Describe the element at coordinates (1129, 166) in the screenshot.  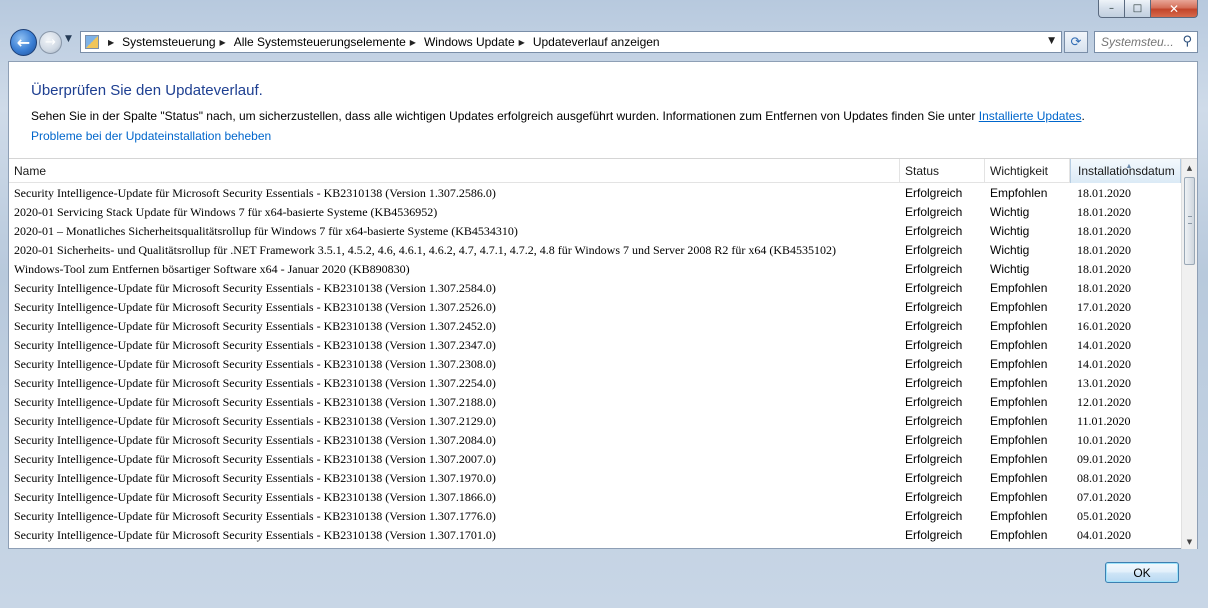
I see `sort-ascending-icon: ▲` at that location.